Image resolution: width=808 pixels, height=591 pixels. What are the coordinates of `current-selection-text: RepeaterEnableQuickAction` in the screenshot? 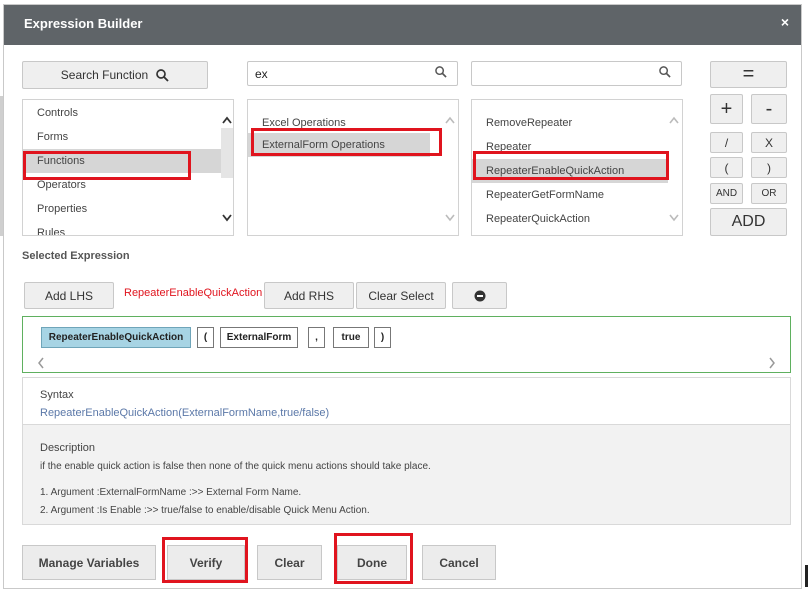 It's located at (193, 293).